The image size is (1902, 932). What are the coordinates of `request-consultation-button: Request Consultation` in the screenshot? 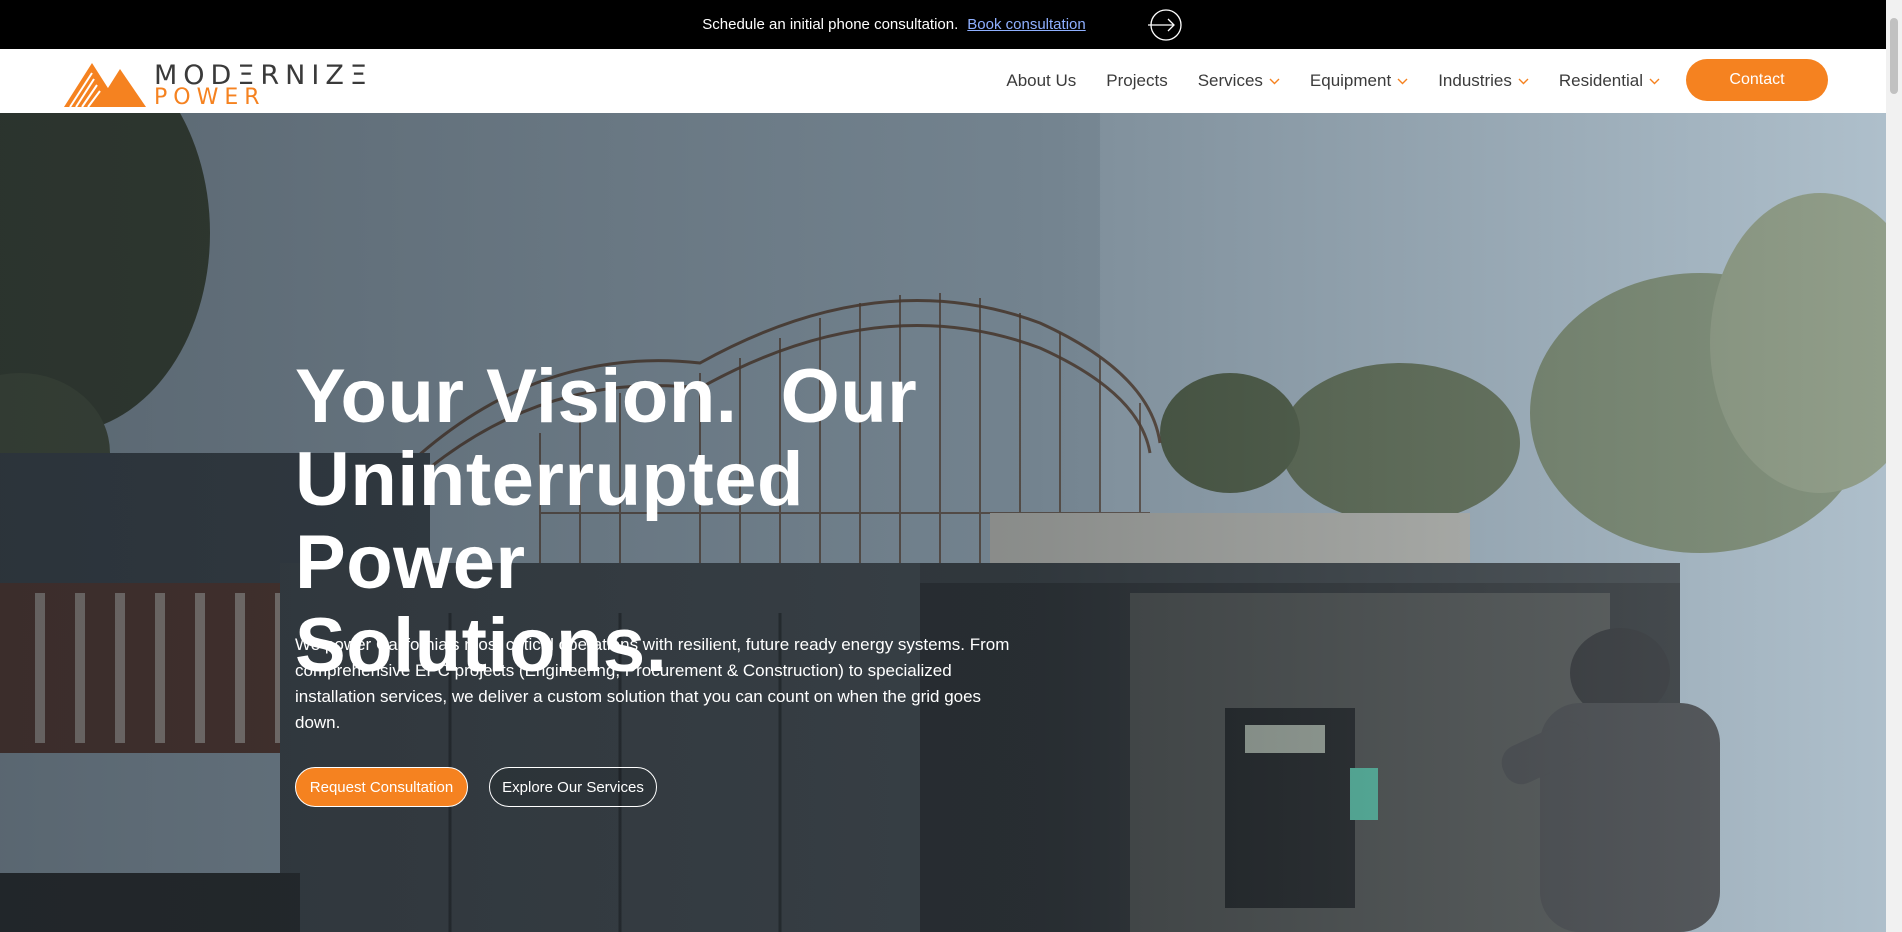 It's located at (381, 787).